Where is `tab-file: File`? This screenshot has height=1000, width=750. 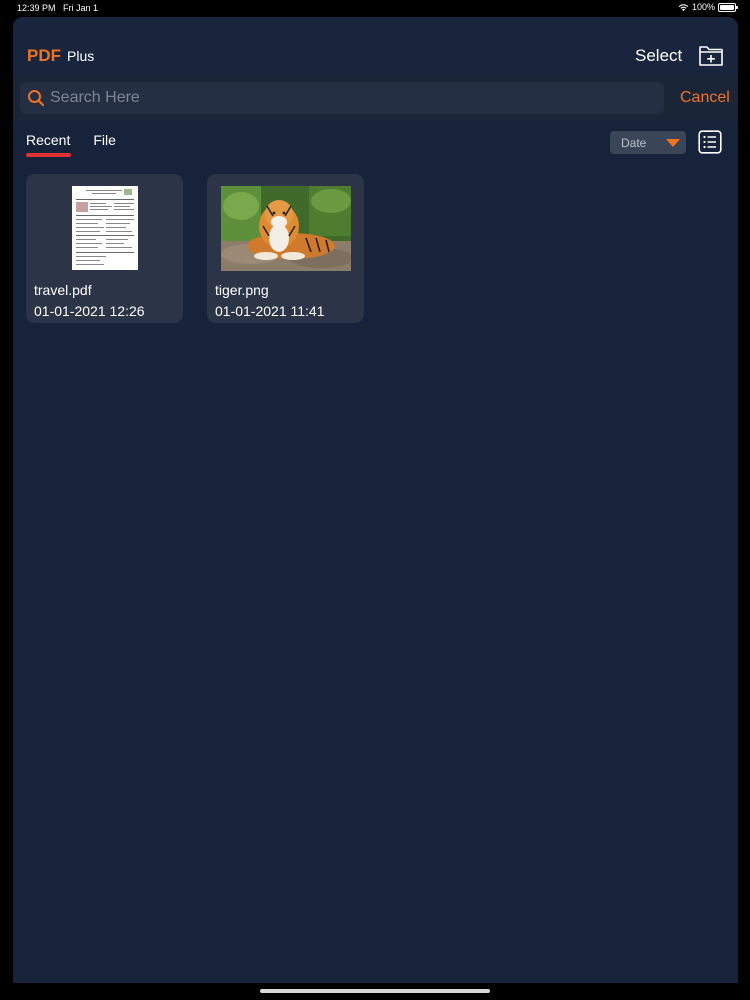
tab-file: File is located at coordinates (104, 146).